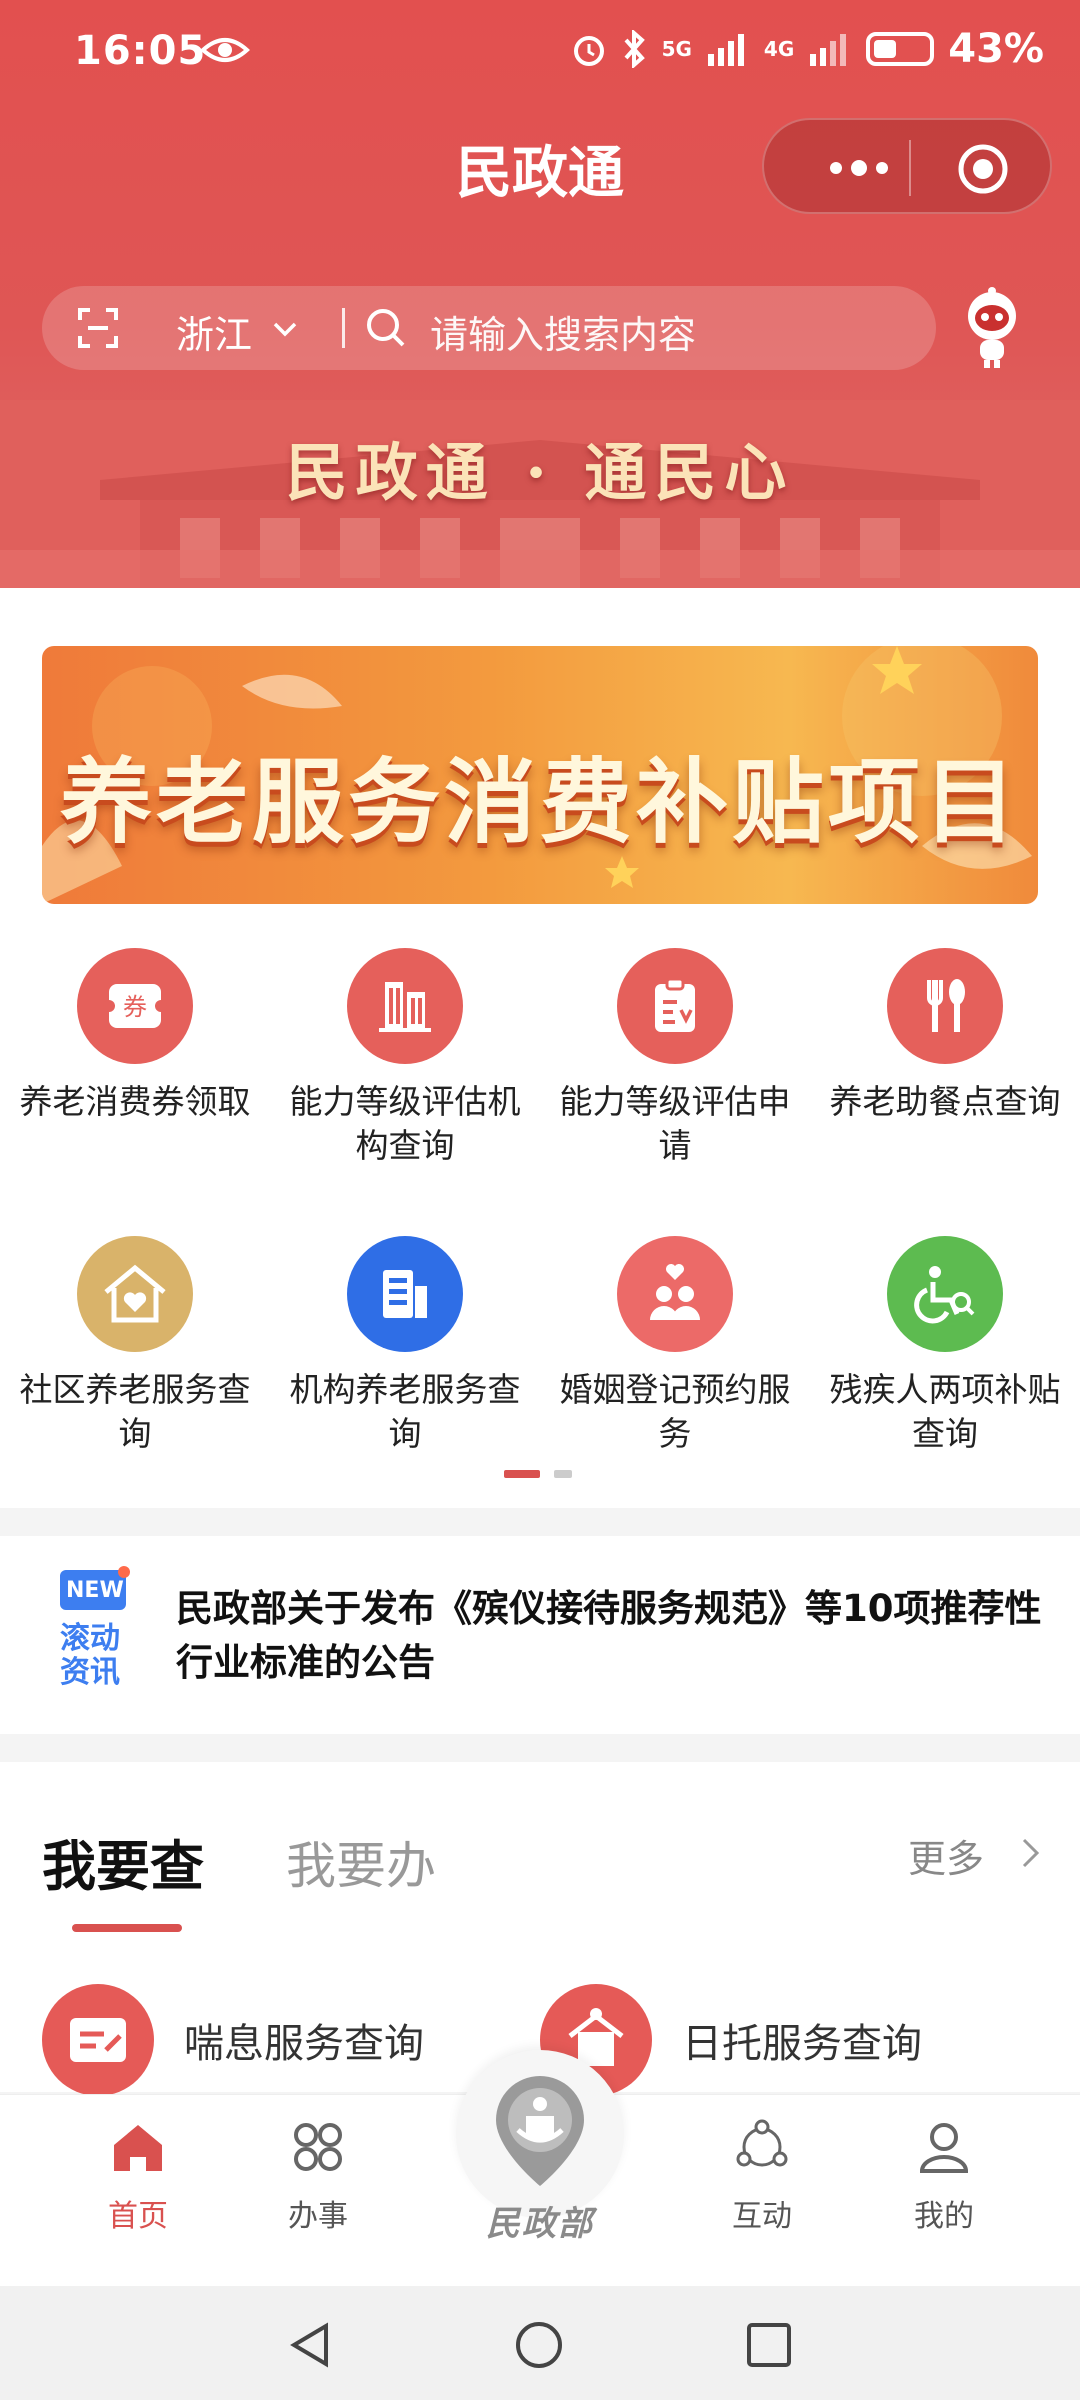 The image size is (1080, 2400). I want to click on search-icon, so click(386, 328).